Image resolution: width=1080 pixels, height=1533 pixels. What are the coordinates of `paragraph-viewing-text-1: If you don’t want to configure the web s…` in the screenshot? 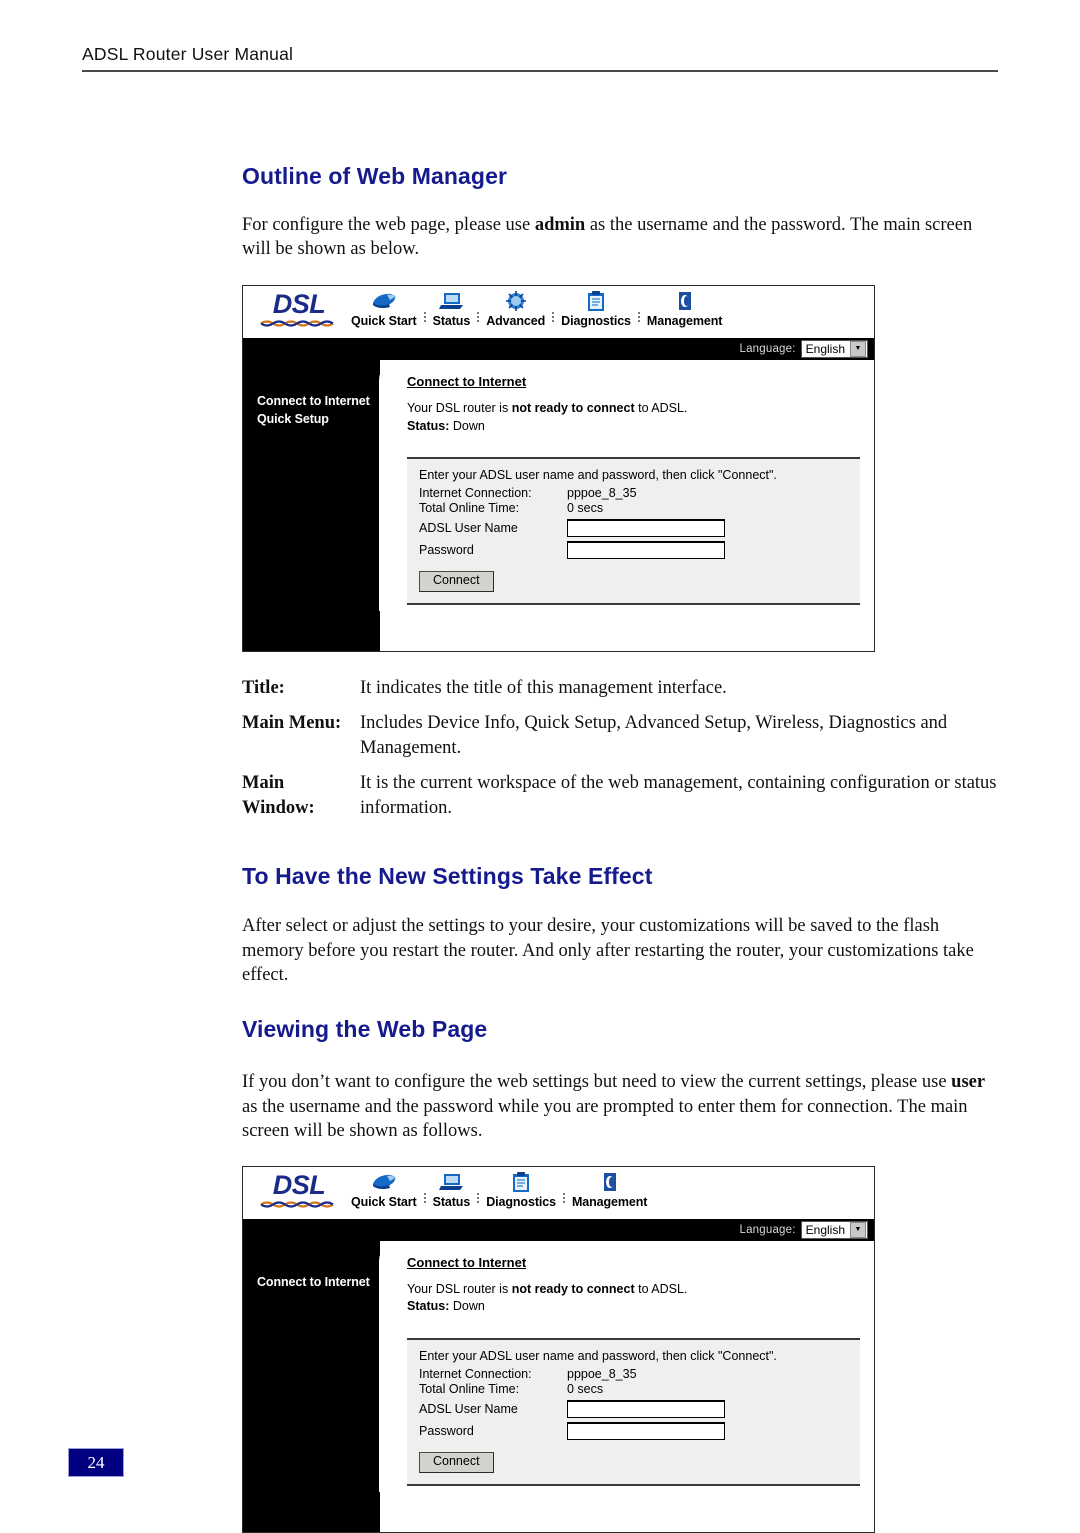 It's located at (597, 1082).